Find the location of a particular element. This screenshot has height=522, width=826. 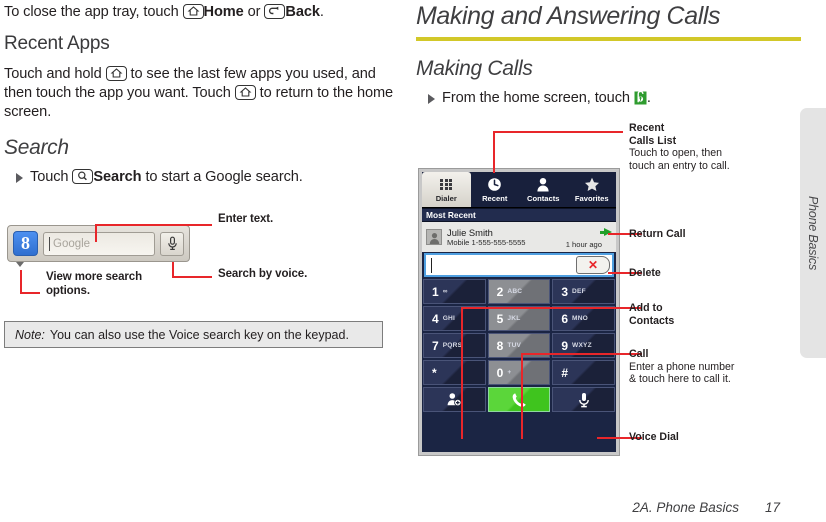

call-button is located at coordinates (519, 399).